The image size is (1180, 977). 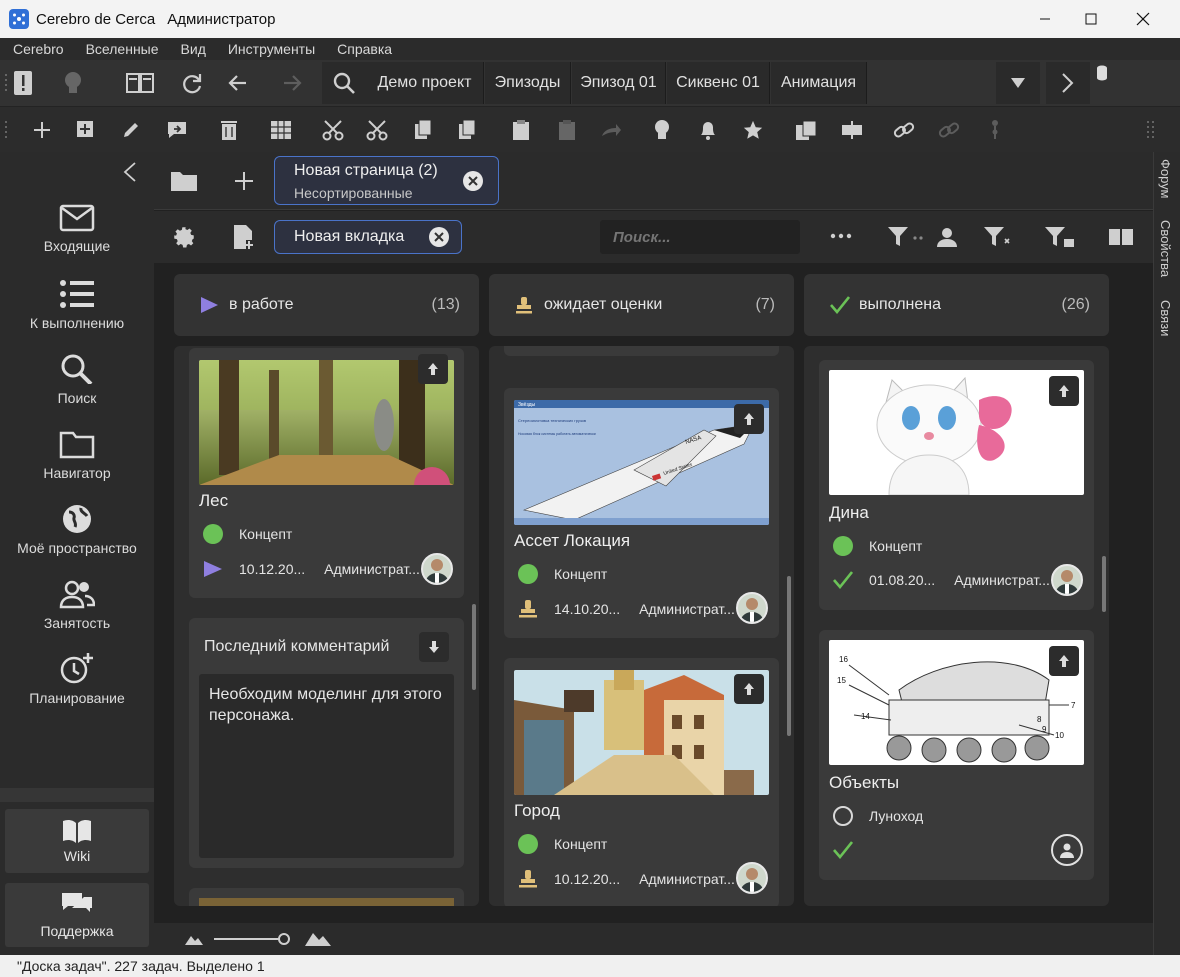 What do you see at coordinates (852, 130) in the screenshot?
I see `split-icon` at bounding box center [852, 130].